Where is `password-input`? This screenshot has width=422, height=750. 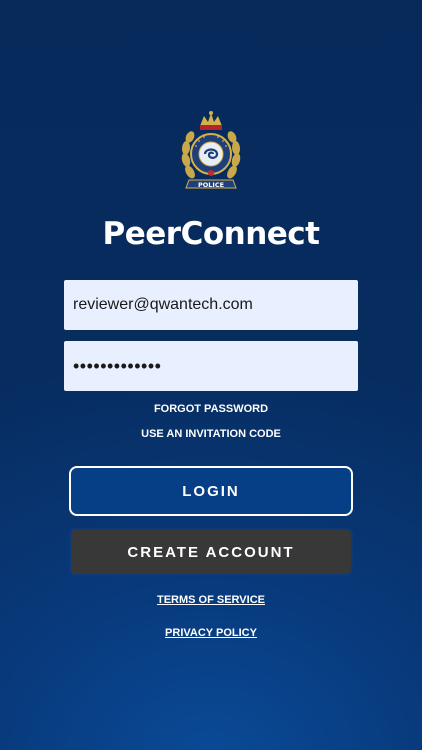 password-input is located at coordinates (211, 366).